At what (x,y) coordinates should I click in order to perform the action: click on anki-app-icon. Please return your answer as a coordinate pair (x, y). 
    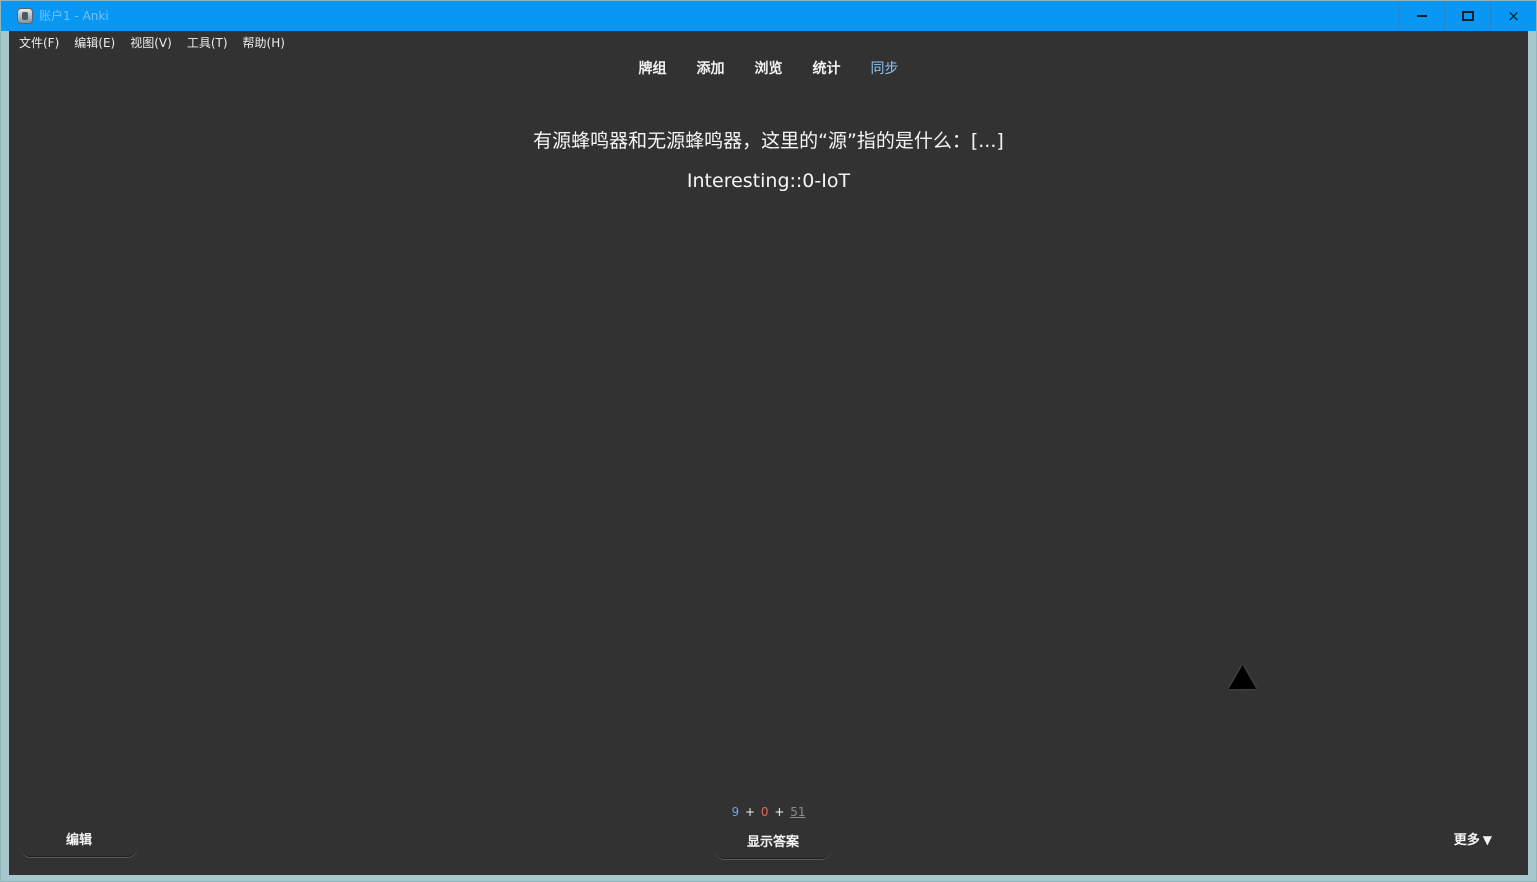
    Looking at the image, I should click on (25, 16).